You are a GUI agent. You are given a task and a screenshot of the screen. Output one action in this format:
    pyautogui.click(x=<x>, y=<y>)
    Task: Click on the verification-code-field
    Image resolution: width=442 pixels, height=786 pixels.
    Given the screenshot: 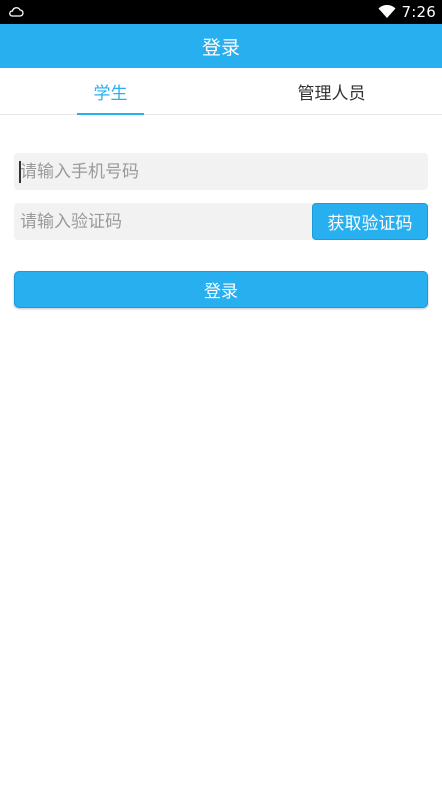 What is the action you would take?
    pyautogui.click(x=164, y=221)
    